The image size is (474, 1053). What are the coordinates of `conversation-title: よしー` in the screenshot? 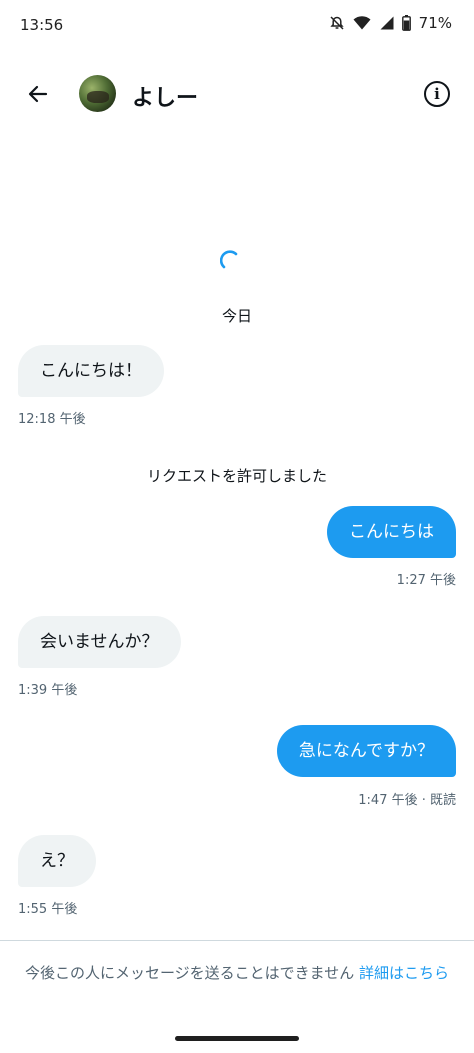 It's located at (165, 96).